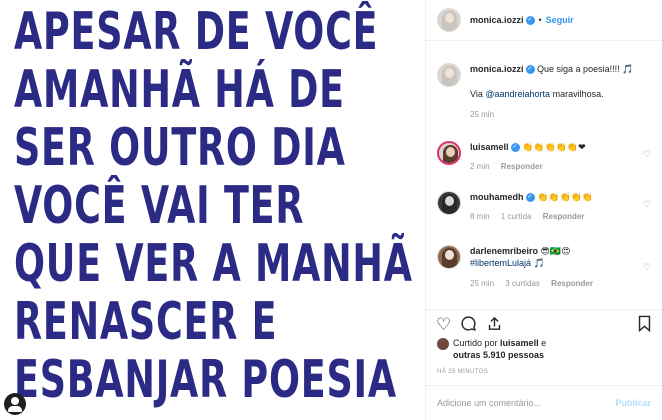 Image resolution: width=662 pixels, height=420 pixels. I want to click on poem-line: SER OUTRO DIA, so click(180, 148).